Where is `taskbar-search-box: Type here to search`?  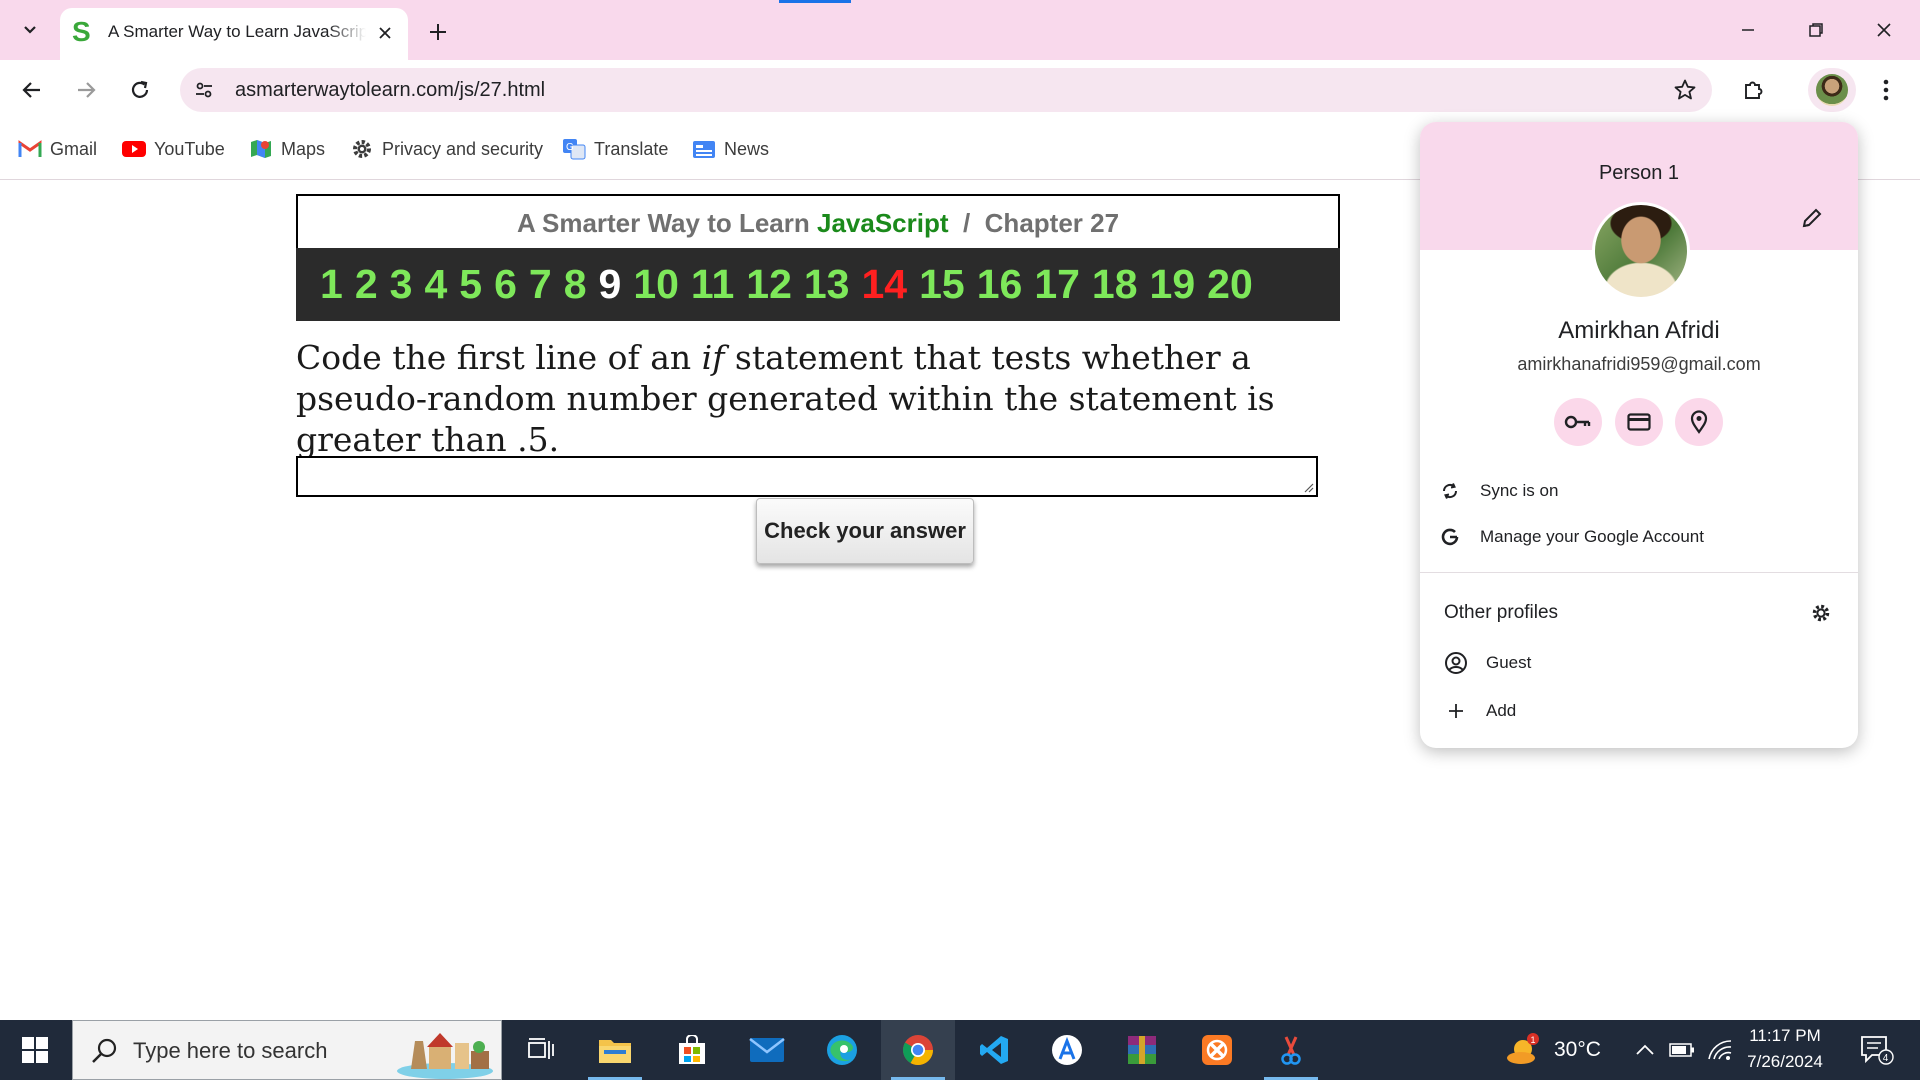
taskbar-search-box: Type here to search is located at coordinates (287, 1050).